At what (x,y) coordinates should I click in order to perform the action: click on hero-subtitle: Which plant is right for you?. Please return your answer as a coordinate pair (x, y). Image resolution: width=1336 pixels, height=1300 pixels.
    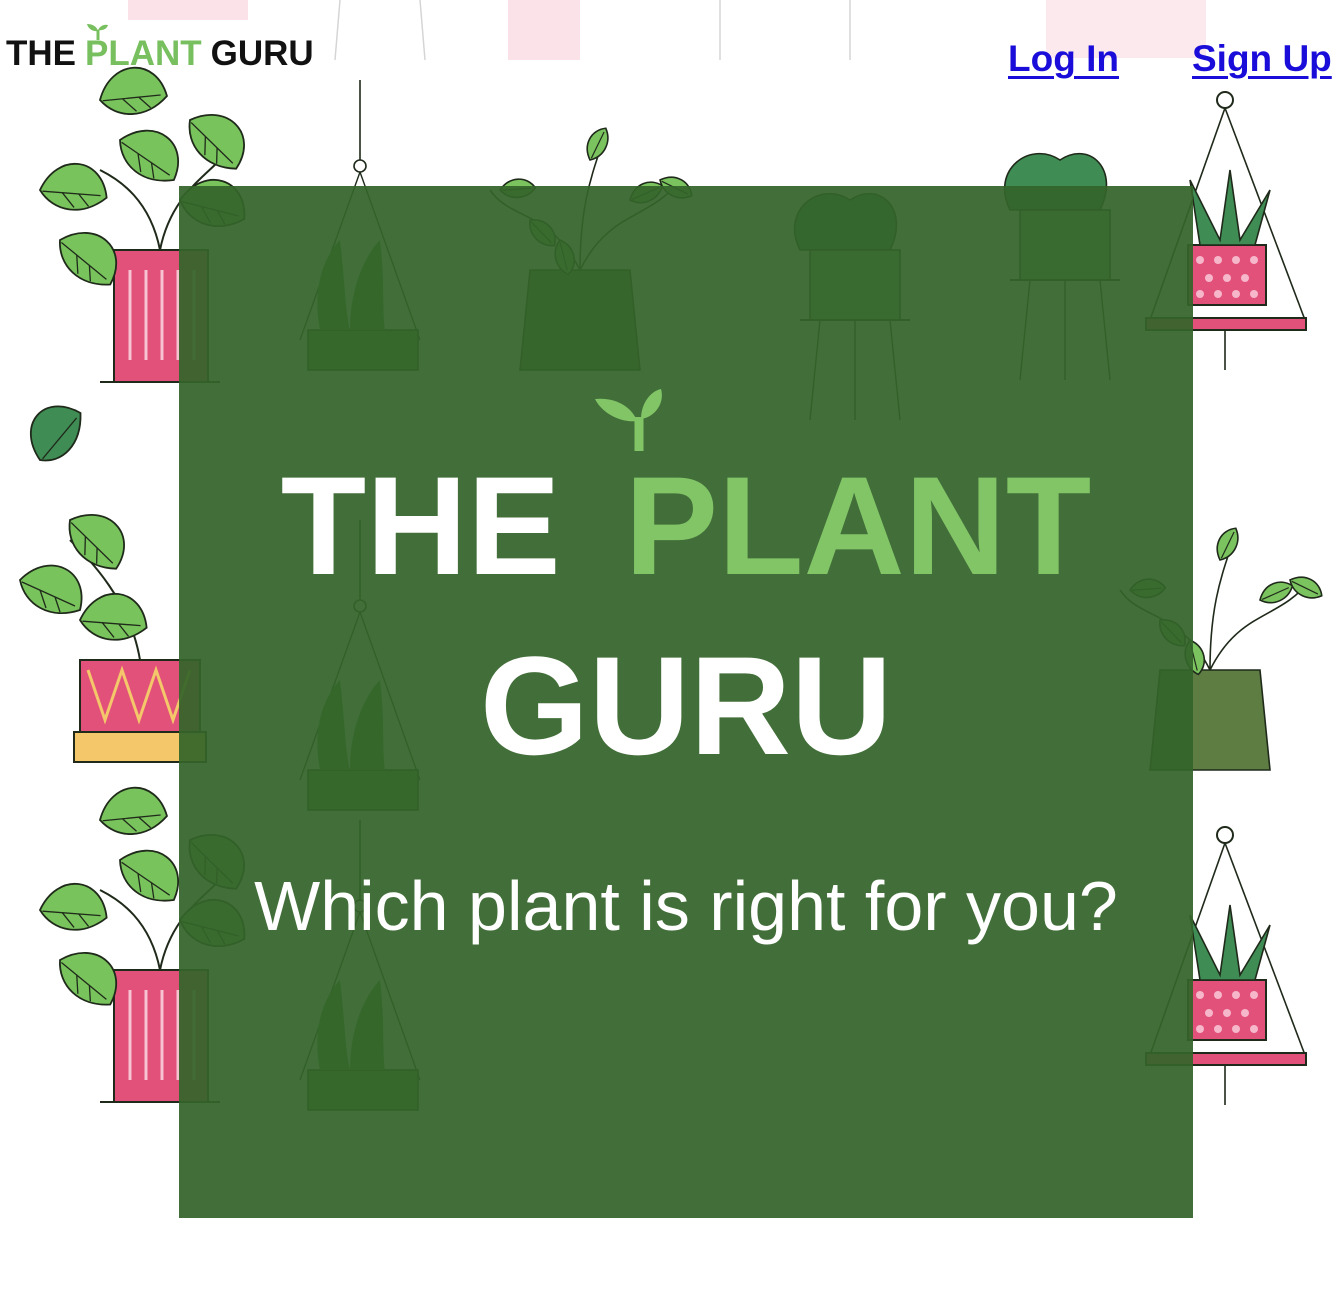
    Looking at the image, I should click on (686, 906).